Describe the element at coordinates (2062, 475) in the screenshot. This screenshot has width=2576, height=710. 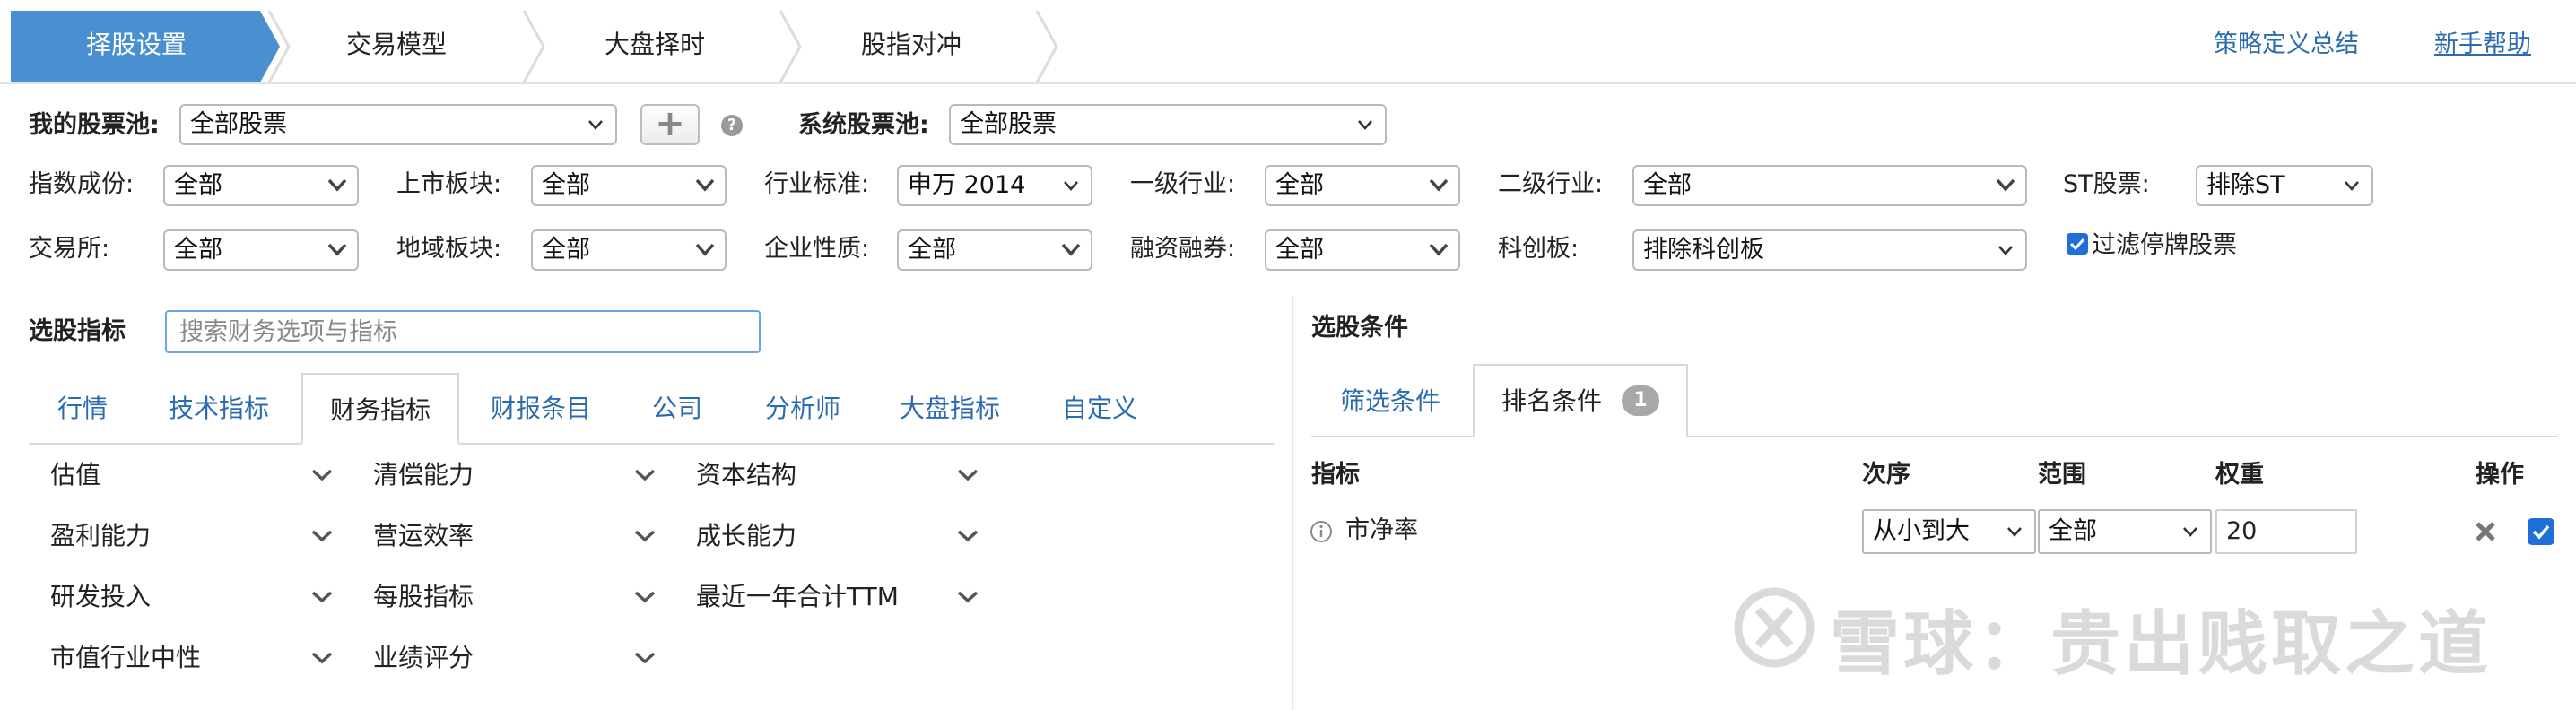
I see `col-header-range: 范围` at that location.